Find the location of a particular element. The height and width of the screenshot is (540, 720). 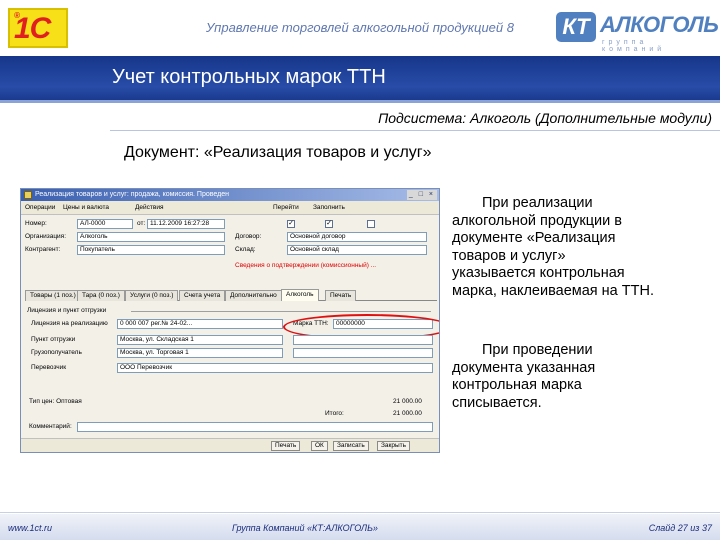

license-group-label: Лицензия и пункт отгрузки is located at coordinates (67, 310).